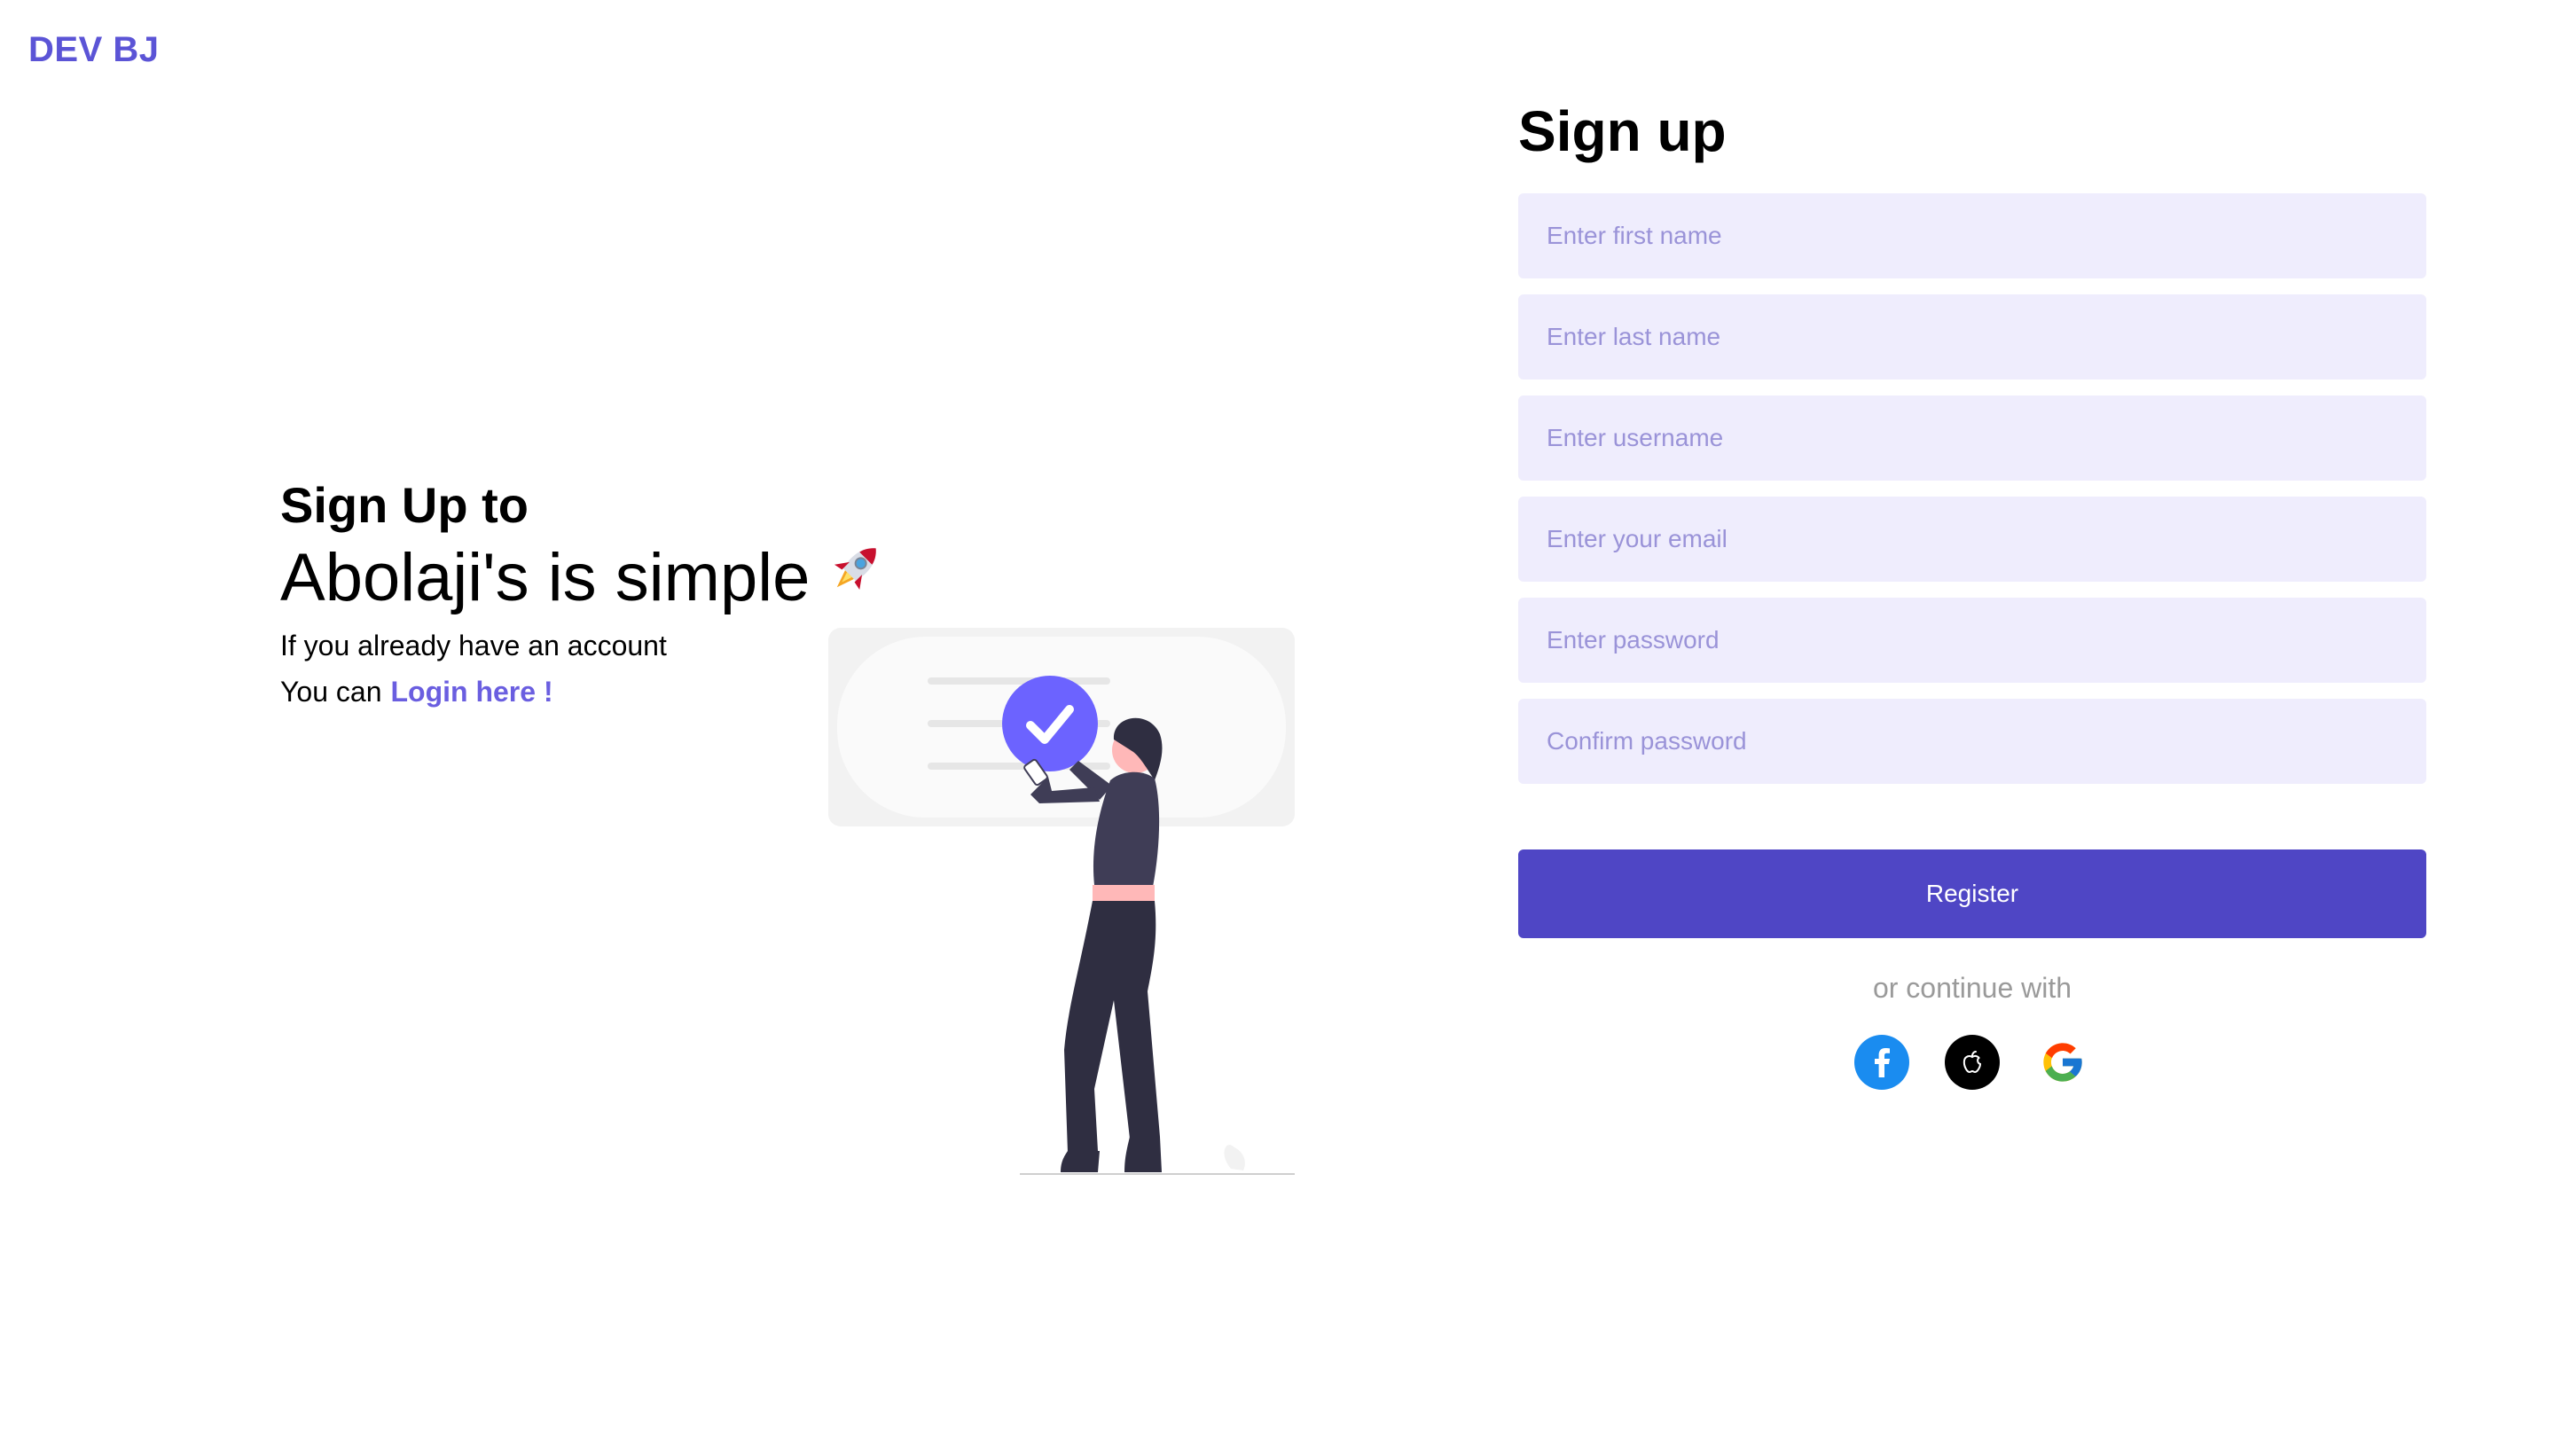 The width and height of the screenshot is (2554, 1456). What do you see at coordinates (584, 691) in the screenshot?
I see `intro-text-line2: You can Login here !` at bounding box center [584, 691].